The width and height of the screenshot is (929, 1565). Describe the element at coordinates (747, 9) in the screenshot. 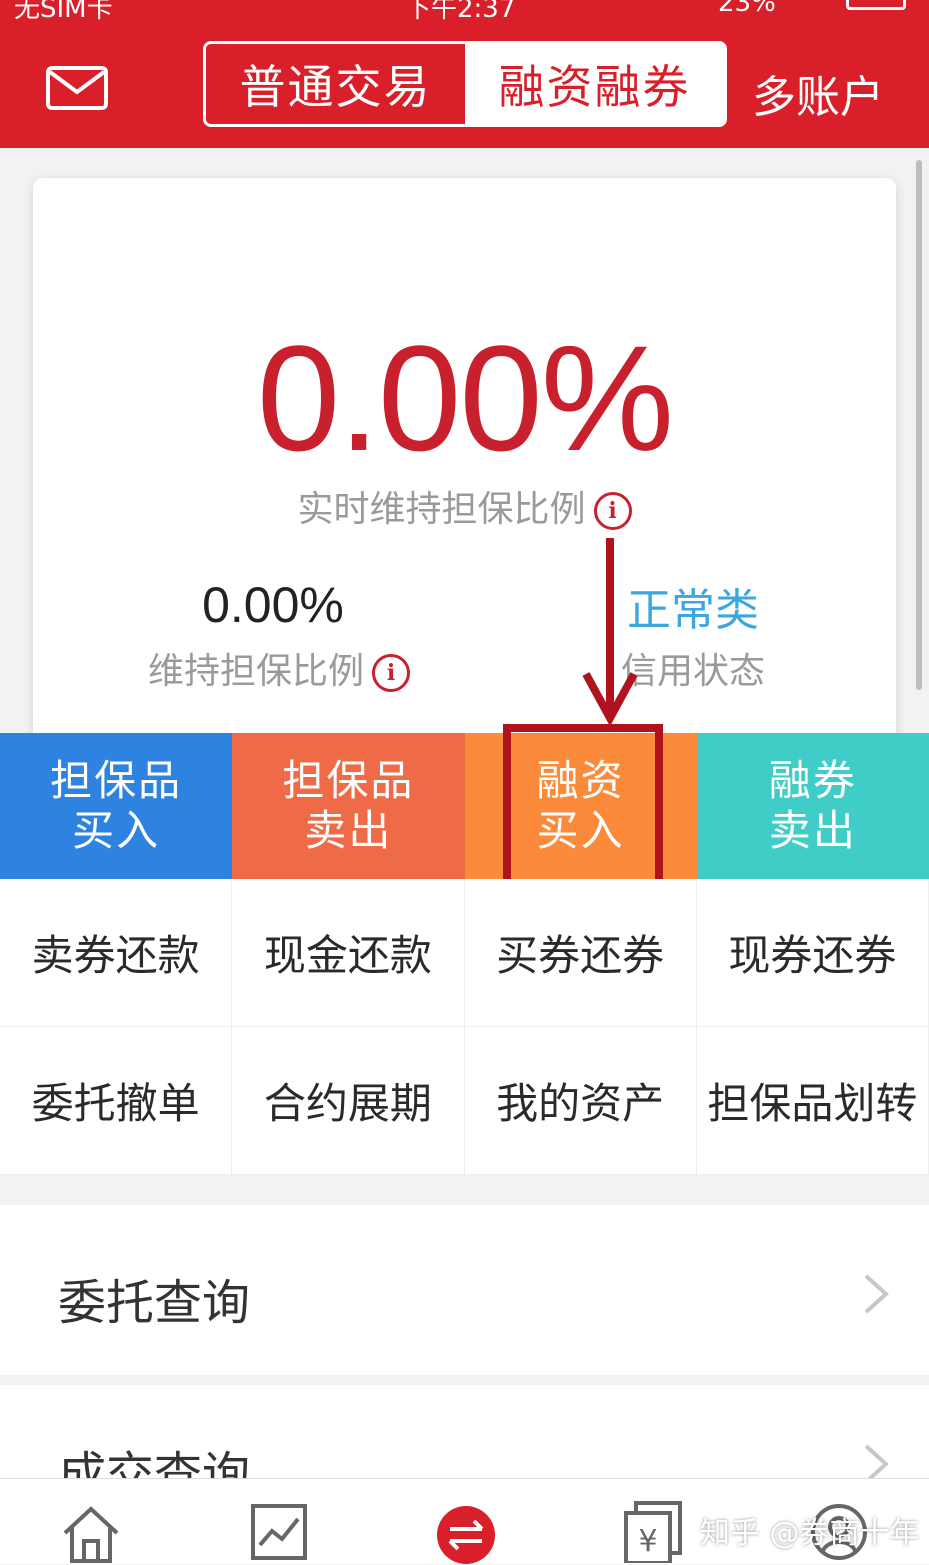

I see `battery-percent: 23%` at that location.